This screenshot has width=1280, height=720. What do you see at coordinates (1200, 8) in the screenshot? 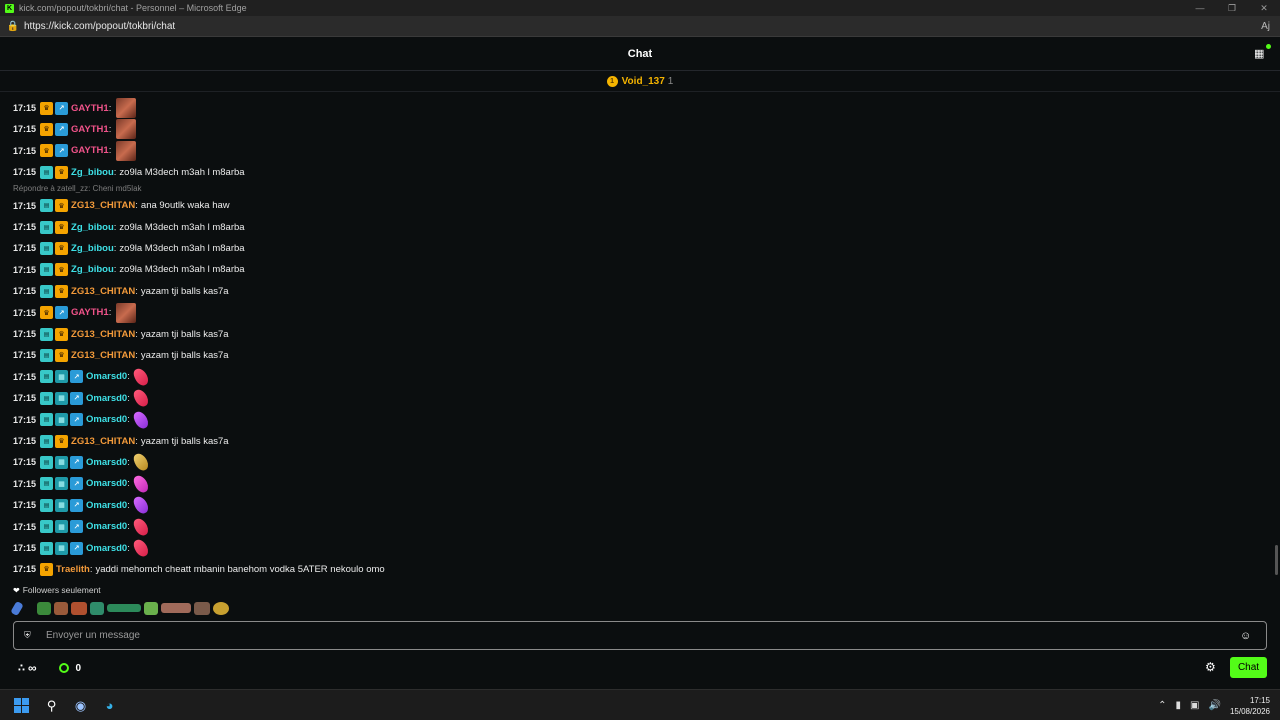
I see `minimize-icon: —` at bounding box center [1200, 8].